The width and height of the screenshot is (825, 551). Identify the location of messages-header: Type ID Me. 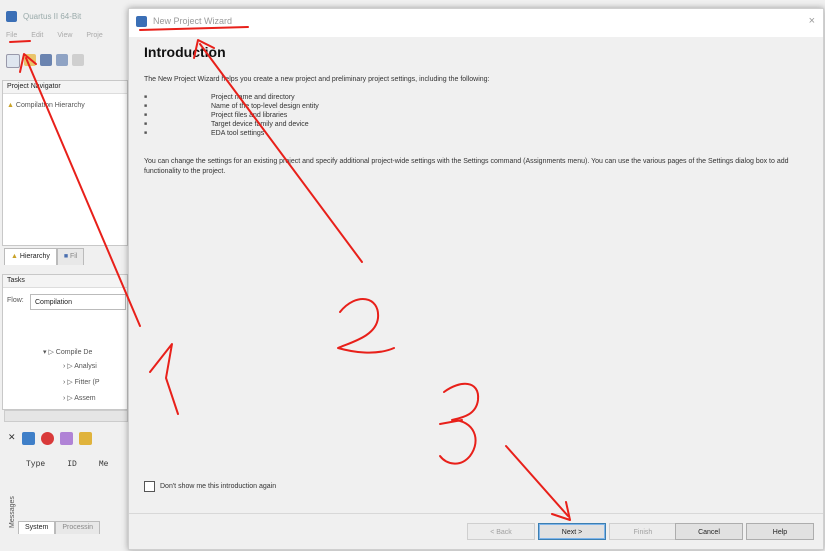
(67, 464).